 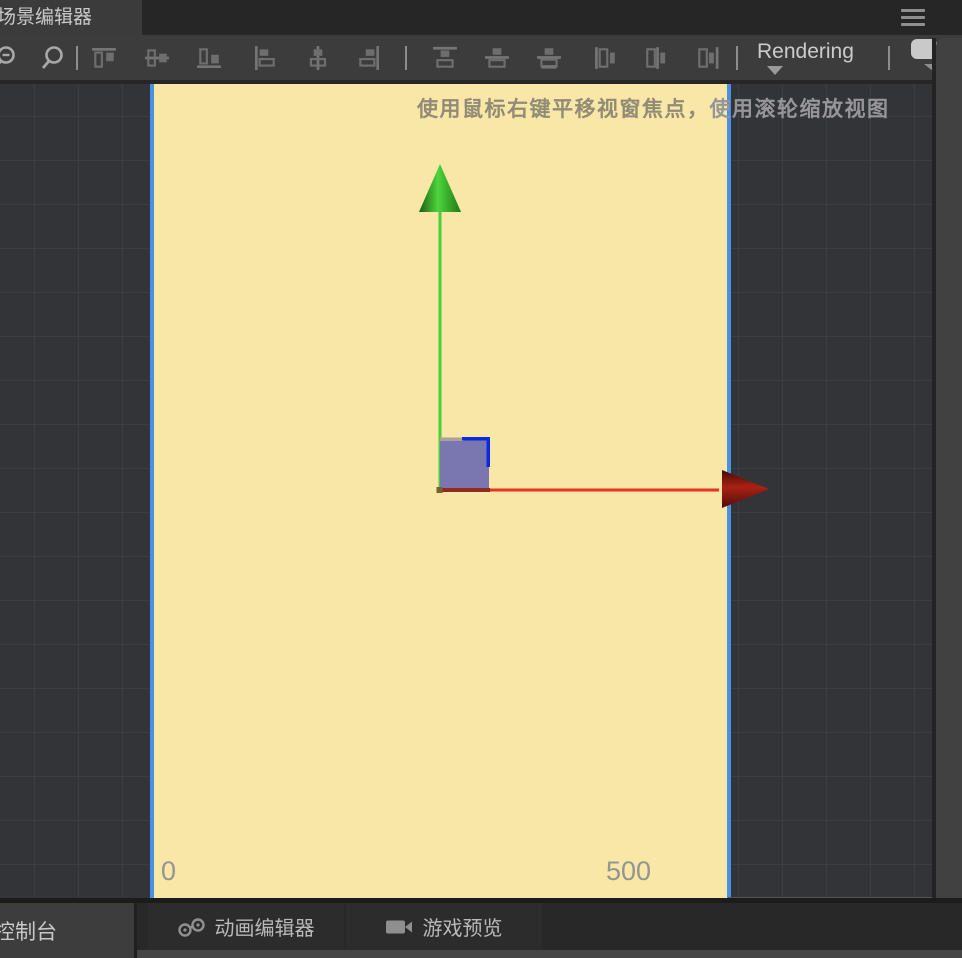 I want to click on hamburger-icon, so click(x=913, y=18).